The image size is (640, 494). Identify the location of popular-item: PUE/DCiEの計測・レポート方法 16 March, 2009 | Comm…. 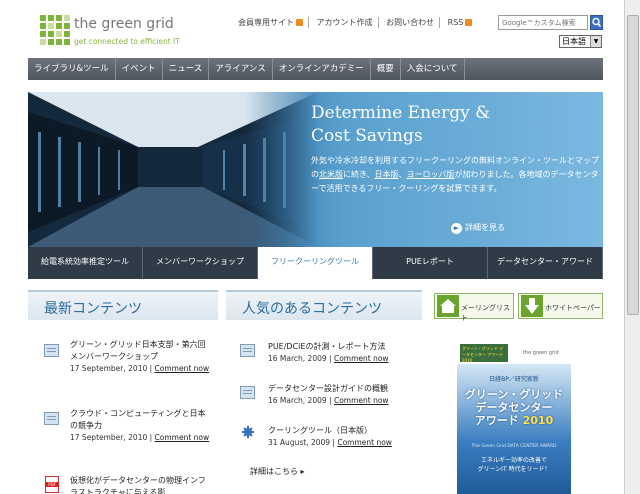
(348, 353).